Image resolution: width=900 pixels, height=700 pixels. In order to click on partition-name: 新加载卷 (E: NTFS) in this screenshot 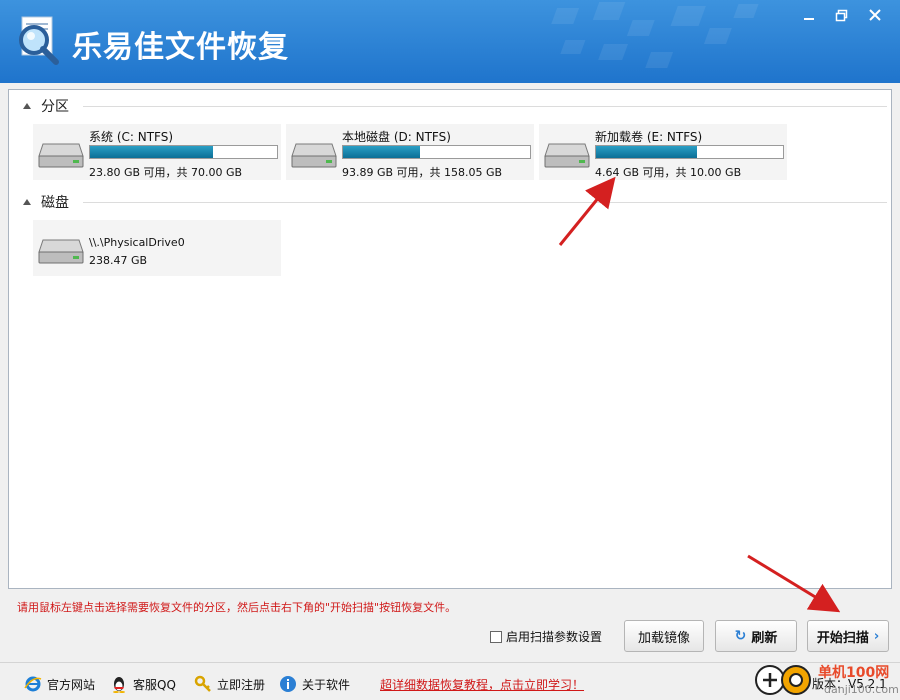, I will do `click(649, 137)`.